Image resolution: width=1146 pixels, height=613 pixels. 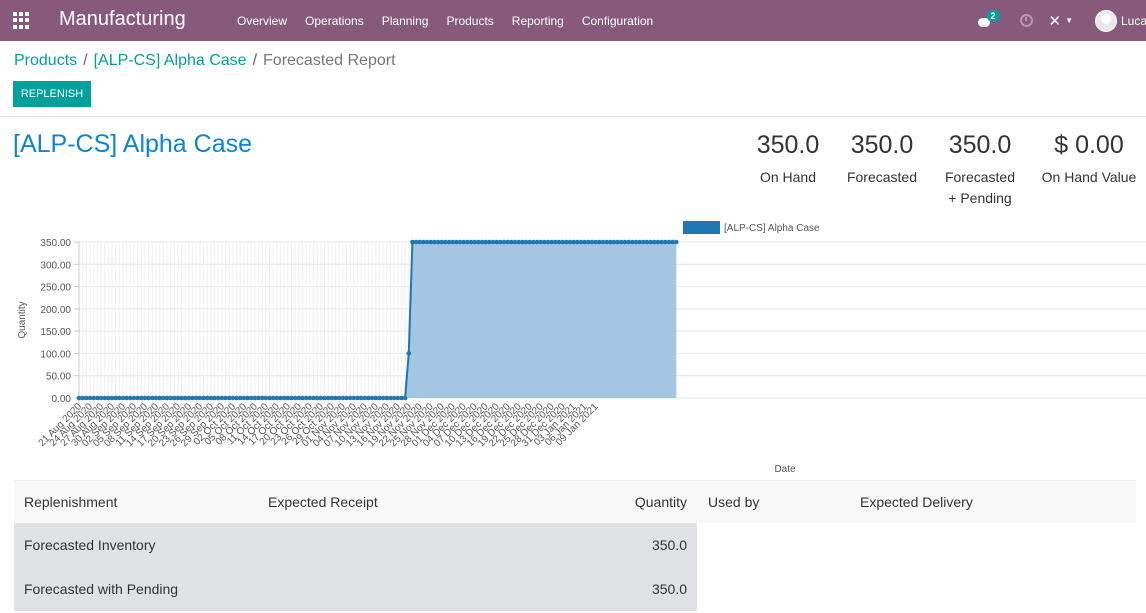 I want to click on table-row: Forecasted Inventory 350.0, so click(x=575, y=545).